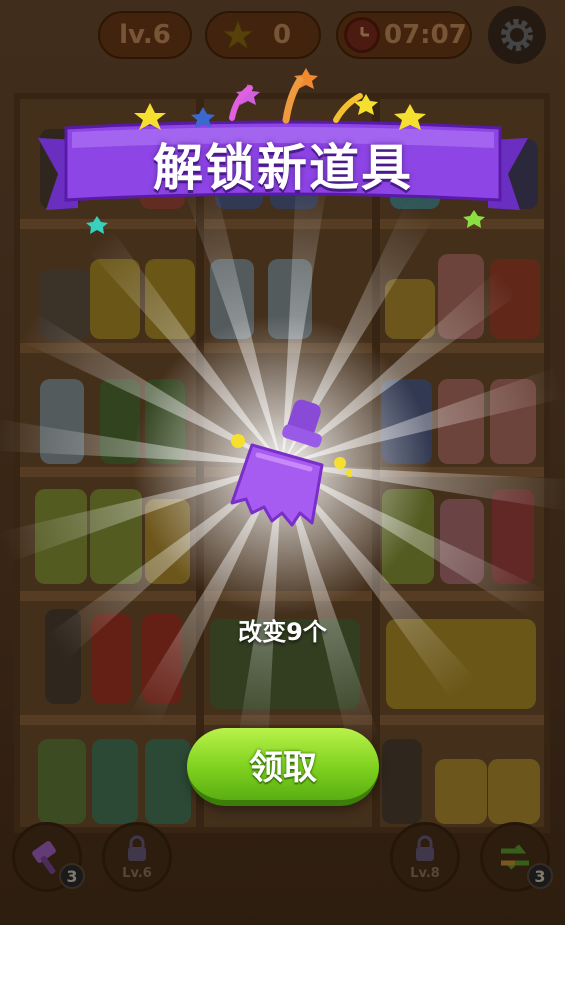  I want to click on claim-button: 领取, so click(283, 767).